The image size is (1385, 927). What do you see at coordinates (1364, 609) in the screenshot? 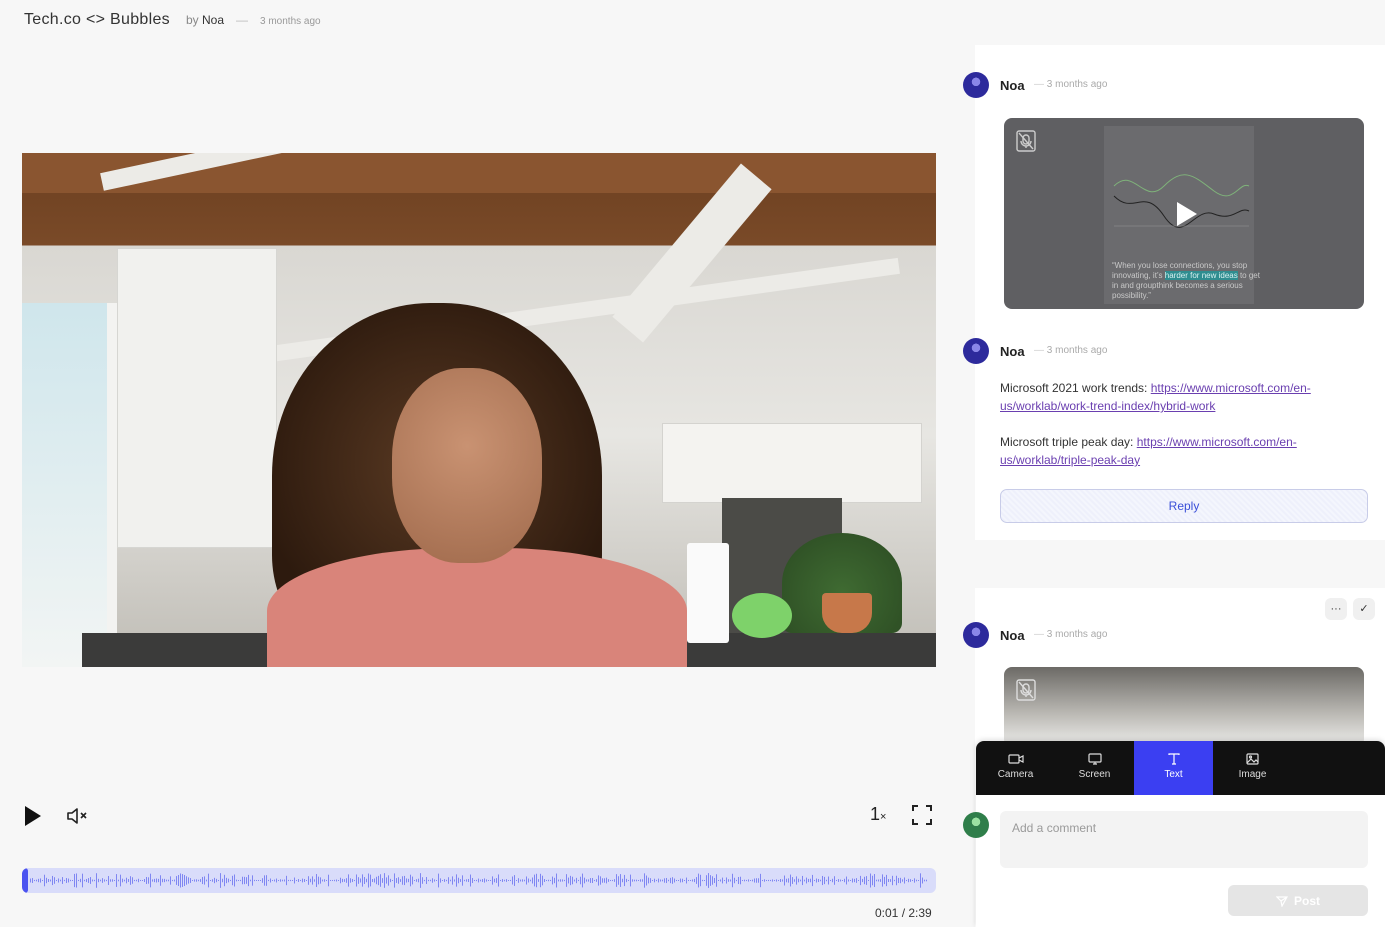
I see `resolve-button: ✓` at bounding box center [1364, 609].